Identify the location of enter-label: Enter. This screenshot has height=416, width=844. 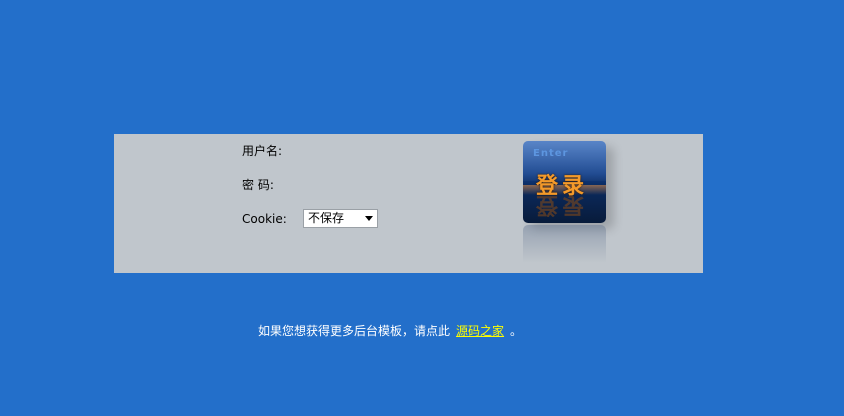
(551, 153).